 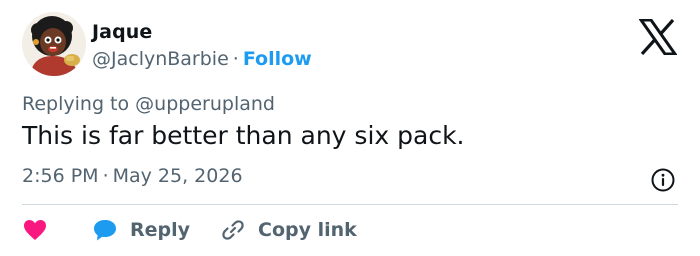 I want to click on follow-button: Follow, so click(x=277, y=59).